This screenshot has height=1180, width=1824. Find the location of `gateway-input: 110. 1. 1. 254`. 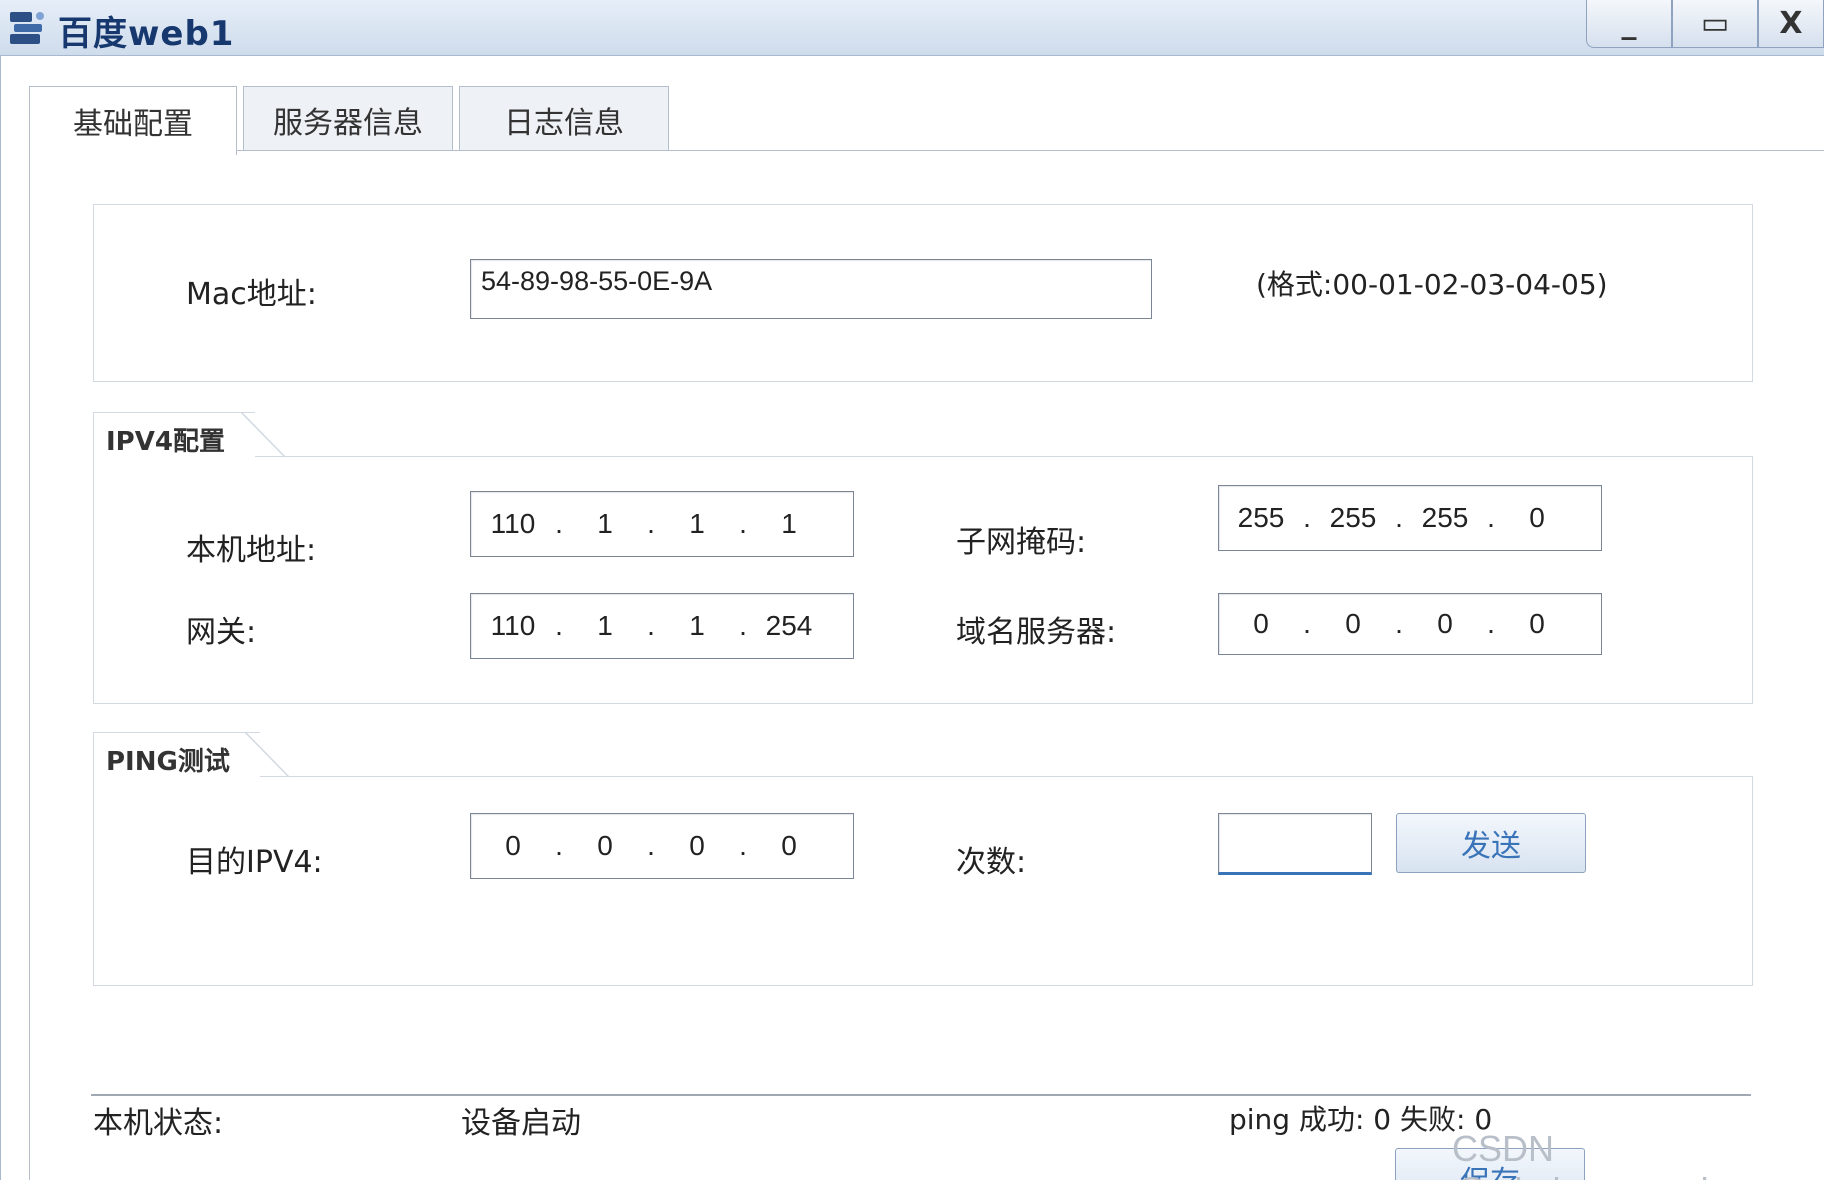

gateway-input: 110. 1. 1. 254 is located at coordinates (662, 626).